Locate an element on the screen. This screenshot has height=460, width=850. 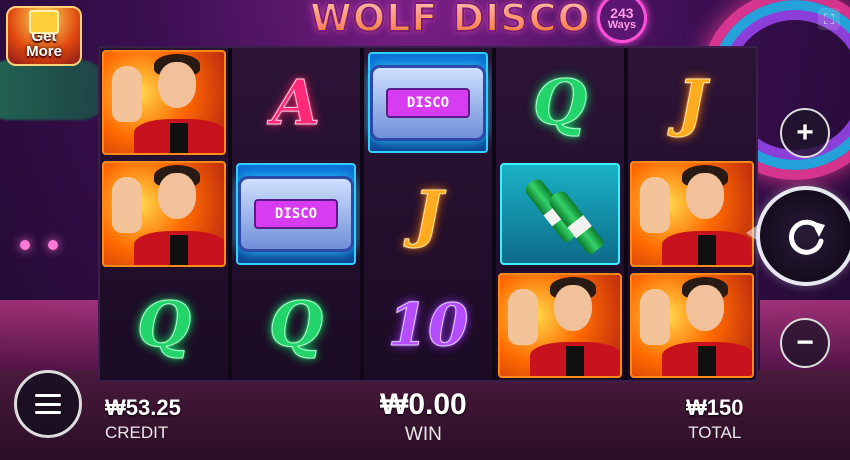
ways-label: Ways is located at coordinates (622, 24).